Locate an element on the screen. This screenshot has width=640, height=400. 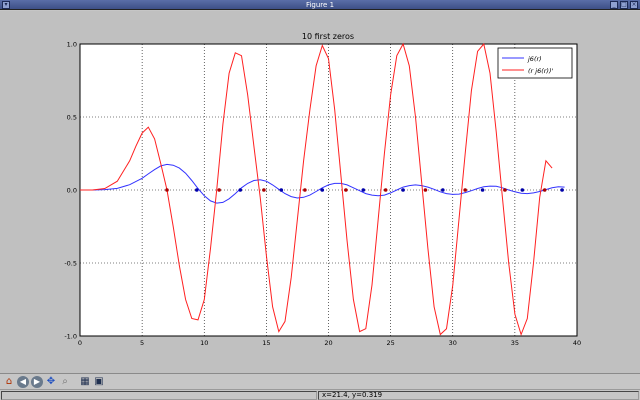
pan-icon: ✥ is located at coordinates (51, 382).